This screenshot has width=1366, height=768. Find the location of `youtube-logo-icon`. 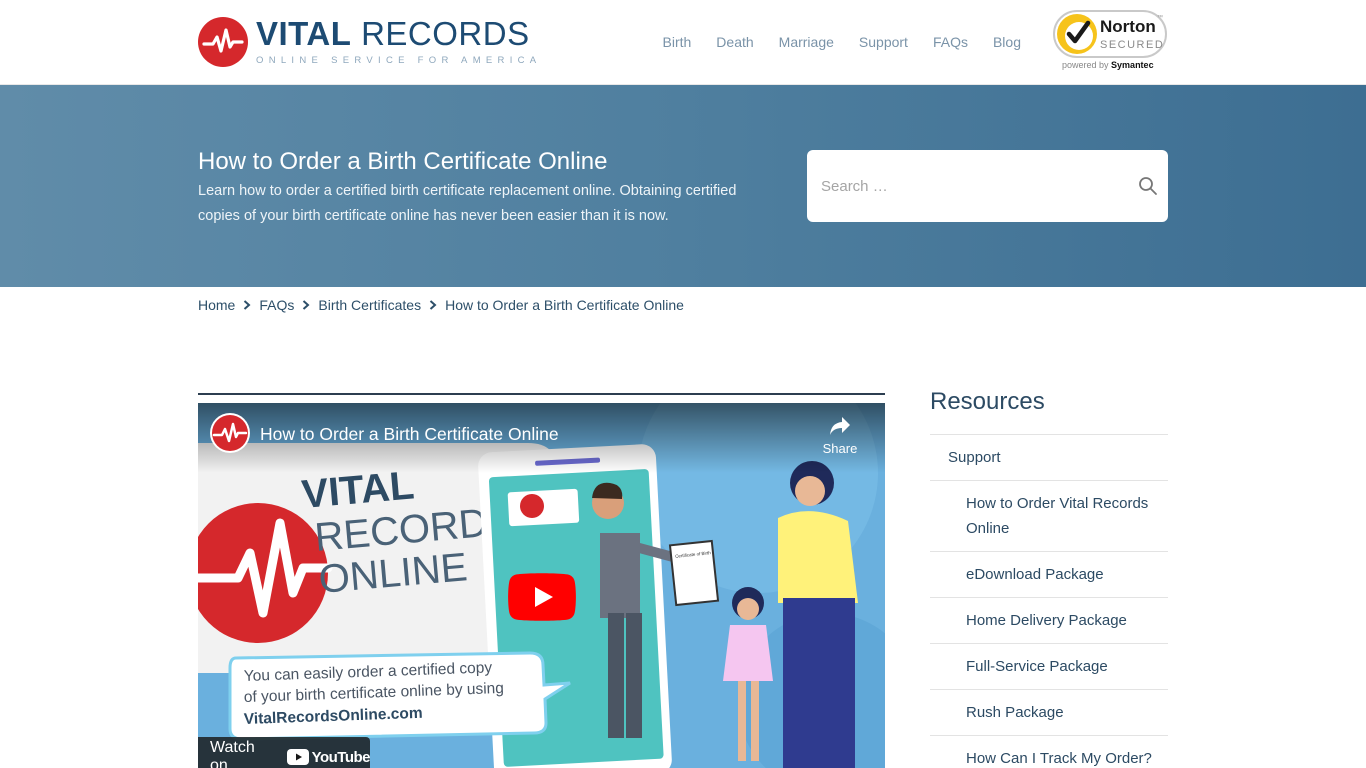

youtube-logo-icon is located at coordinates (297, 757).